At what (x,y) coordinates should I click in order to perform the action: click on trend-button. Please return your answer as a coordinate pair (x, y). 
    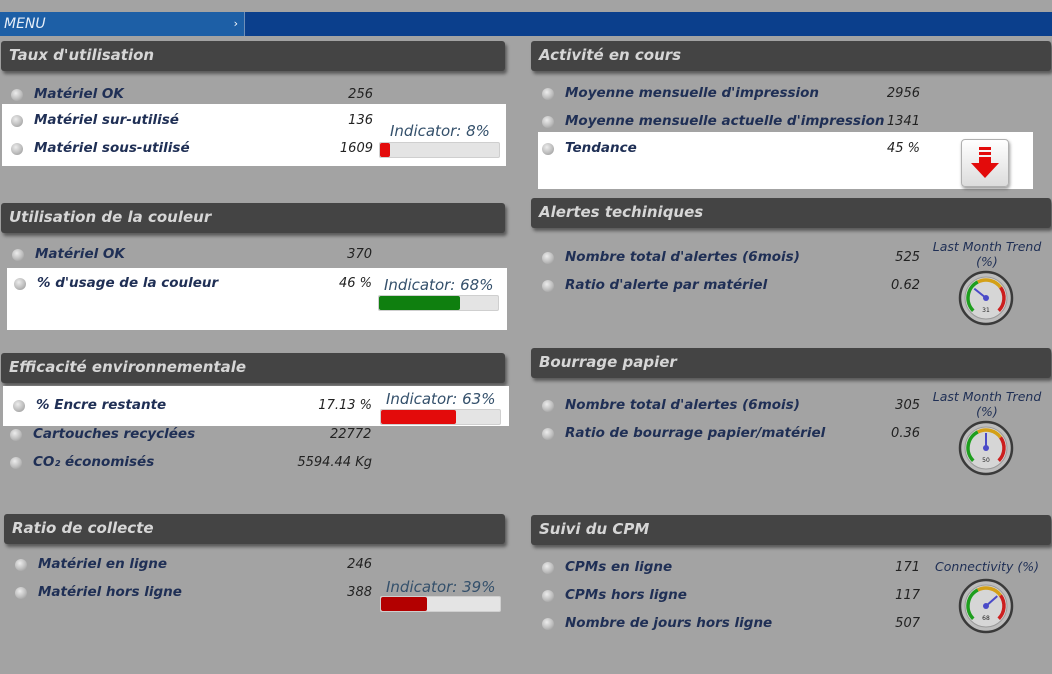
    Looking at the image, I should click on (985, 163).